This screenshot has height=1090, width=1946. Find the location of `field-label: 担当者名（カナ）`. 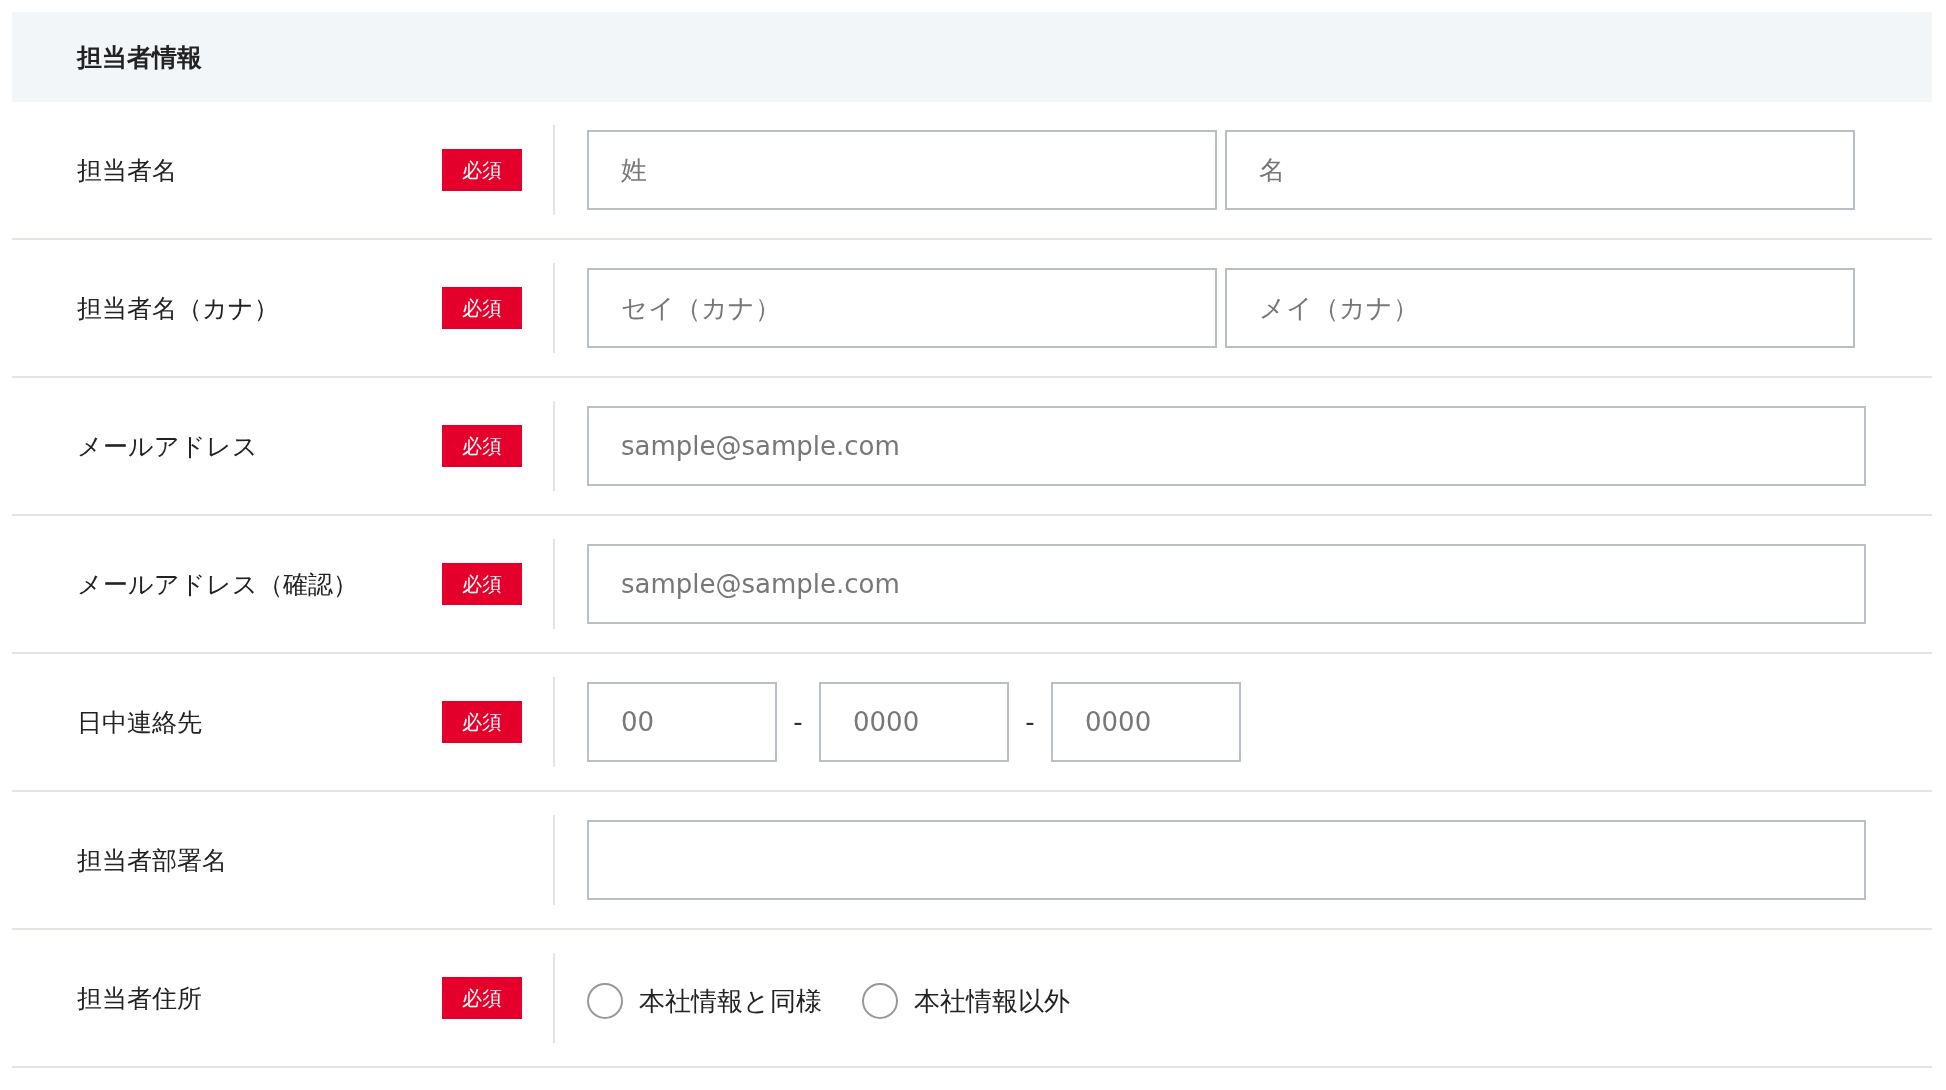

field-label: 担当者名（カナ） is located at coordinates (178, 308).